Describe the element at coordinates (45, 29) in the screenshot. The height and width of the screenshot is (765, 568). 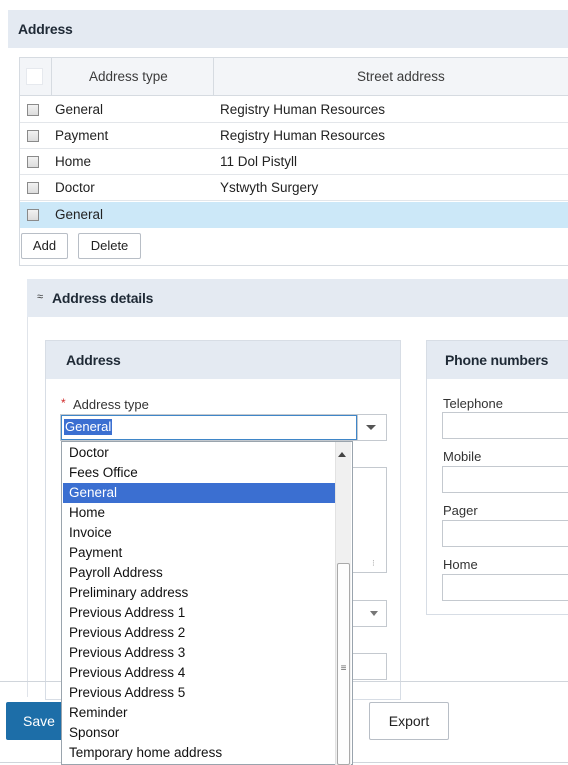
I see `address-section-title: Address` at that location.